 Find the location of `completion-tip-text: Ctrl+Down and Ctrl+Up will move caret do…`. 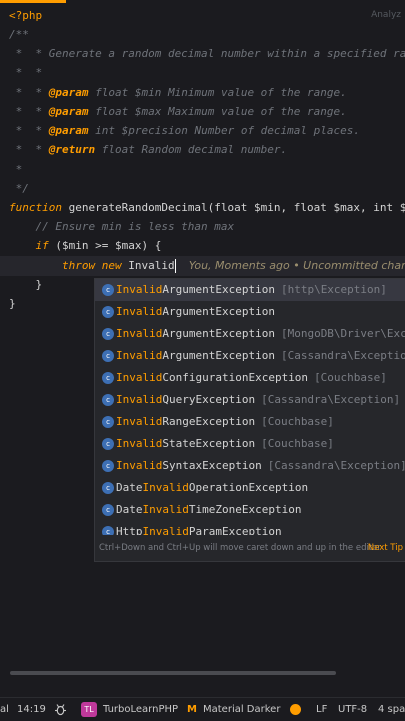

completion-tip-text: Ctrl+Down and Ctrl+Up will move caret do… is located at coordinates (240, 548).